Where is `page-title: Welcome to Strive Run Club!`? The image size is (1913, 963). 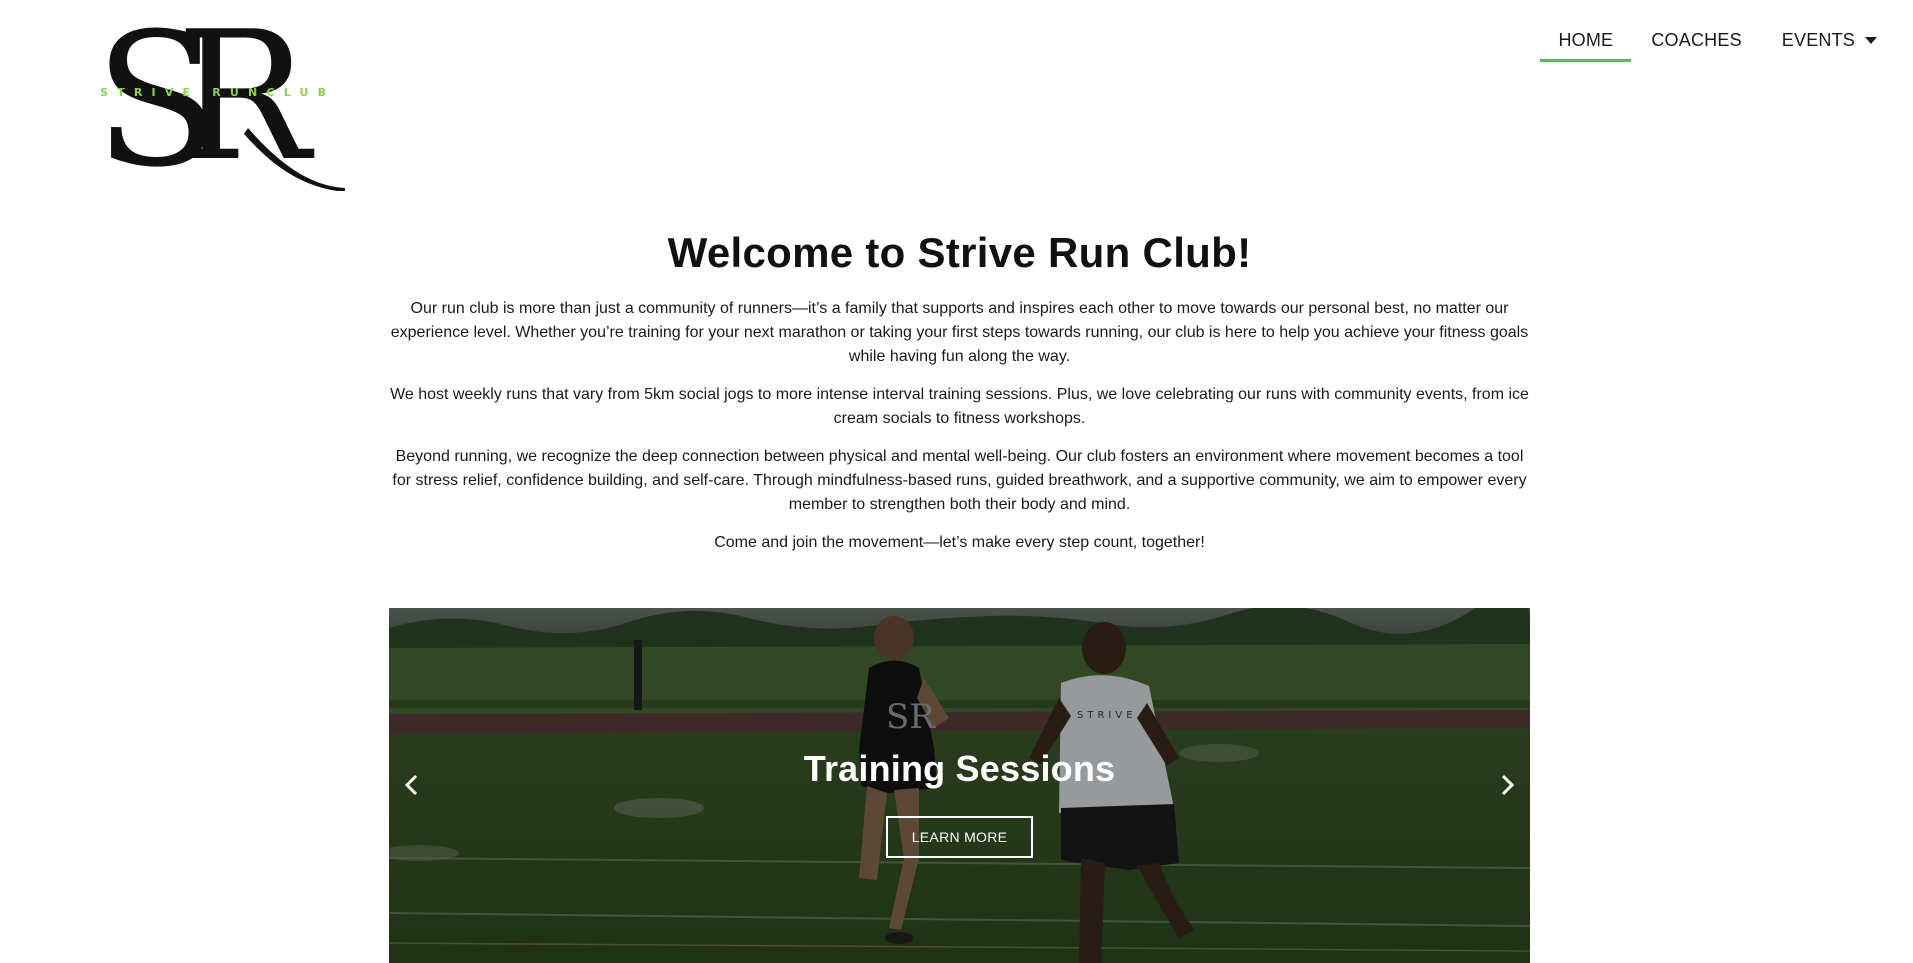 page-title: Welcome to Strive Run Club! is located at coordinates (959, 252).